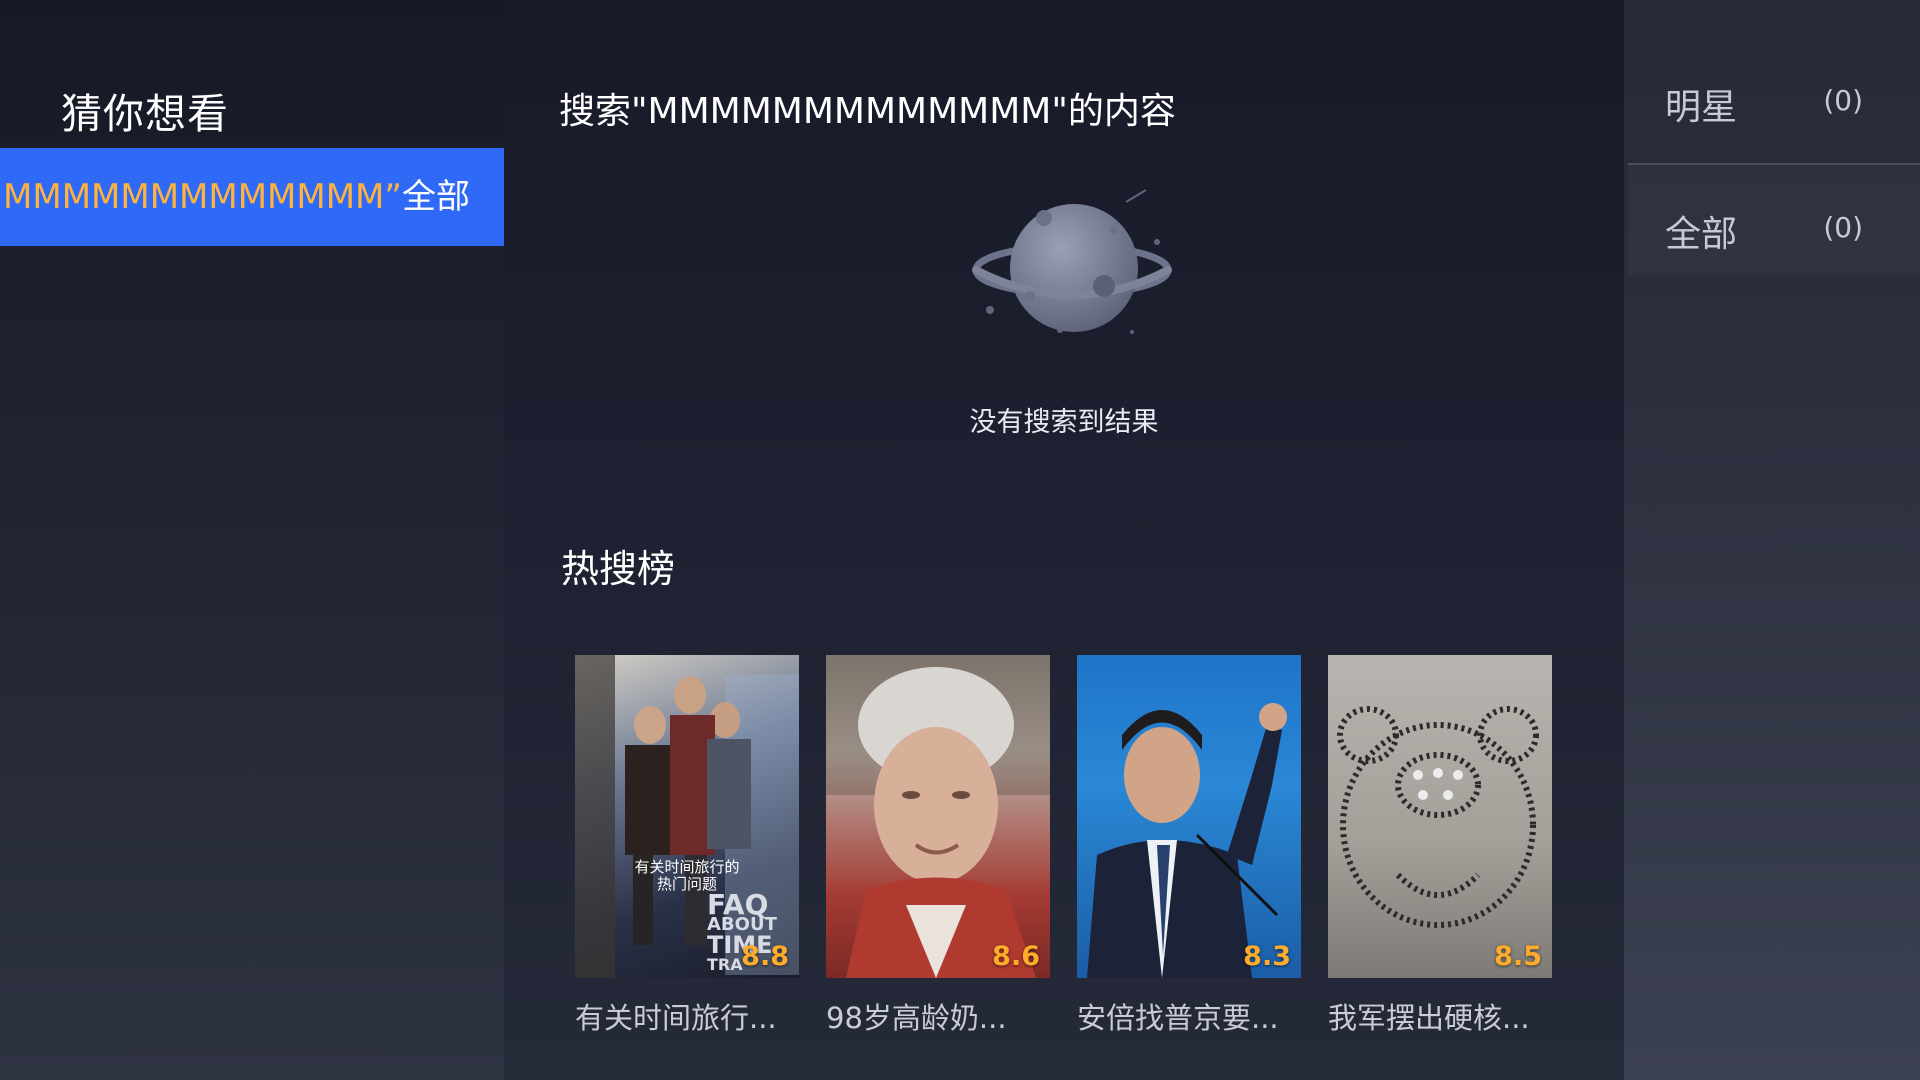  I want to click on sidebar-item-label: MMMMMMMMMMMMM”全部, so click(236, 197).